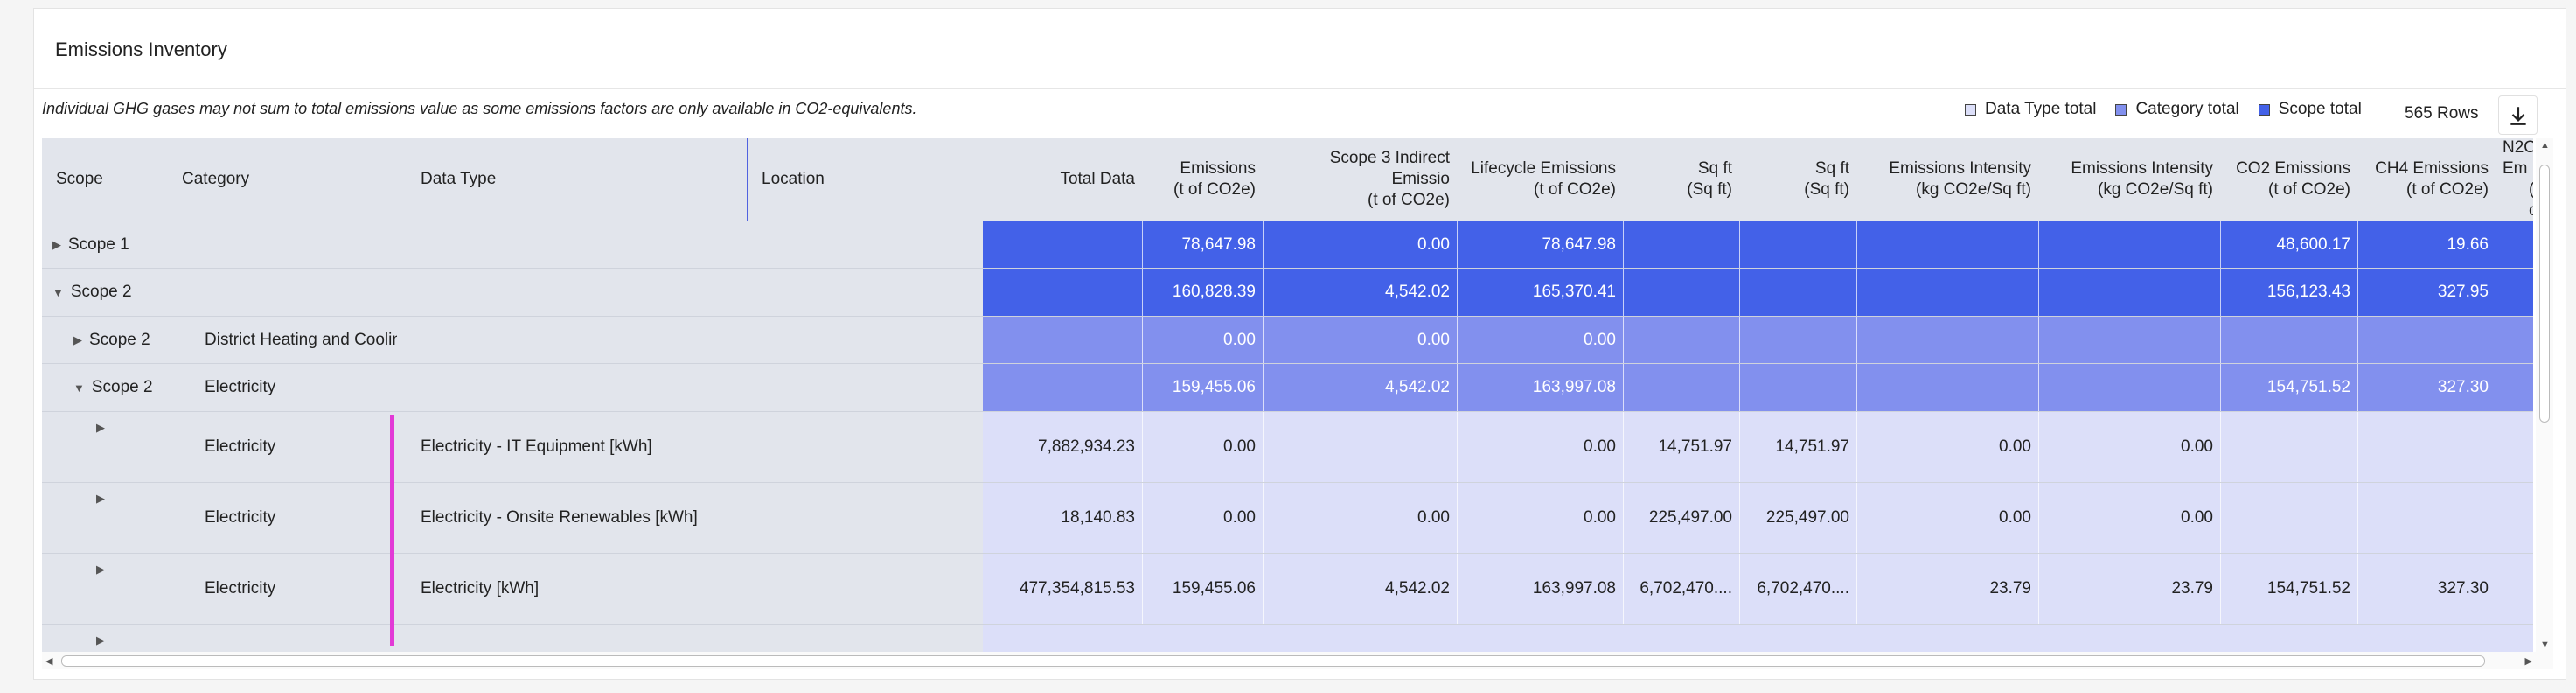 This screenshot has height=693, width=2576. I want to click on scope-label: Scope 1, so click(98, 244).